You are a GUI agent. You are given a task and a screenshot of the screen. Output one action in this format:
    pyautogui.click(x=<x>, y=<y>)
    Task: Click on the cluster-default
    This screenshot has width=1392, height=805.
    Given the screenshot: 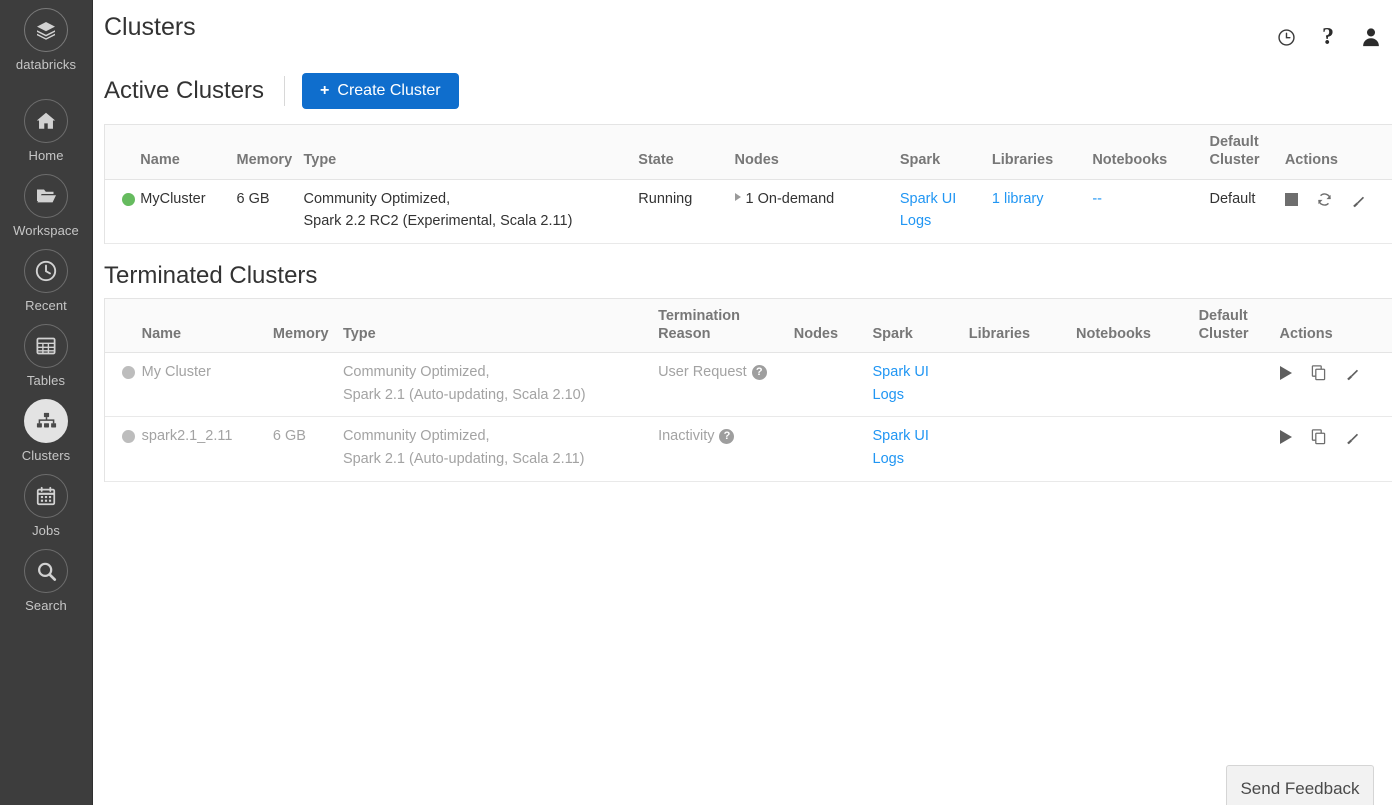 What is the action you would take?
    pyautogui.click(x=1233, y=449)
    